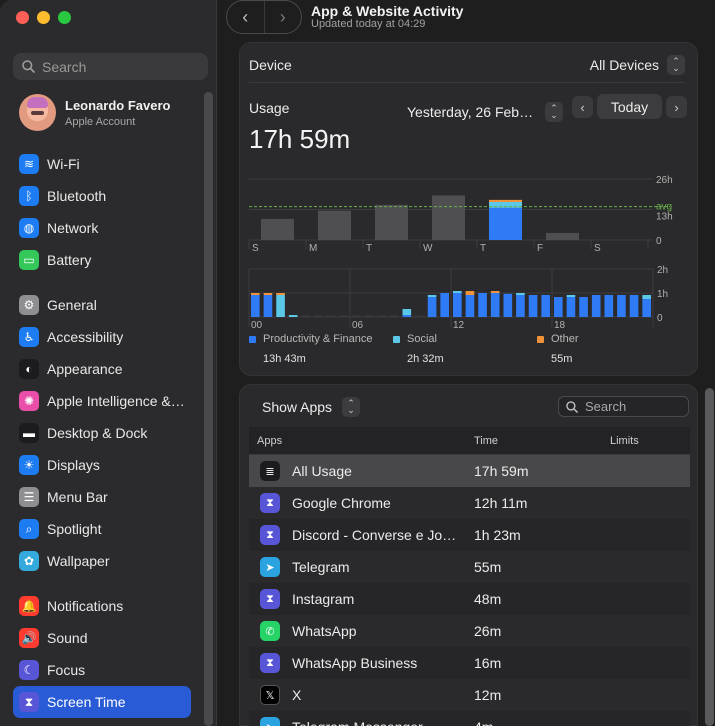 The width and height of the screenshot is (715, 726). What do you see at coordinates (118, 105) in the screenshot?
I see `account-name: Leonardo Favero` at bounding box center [118, 105].